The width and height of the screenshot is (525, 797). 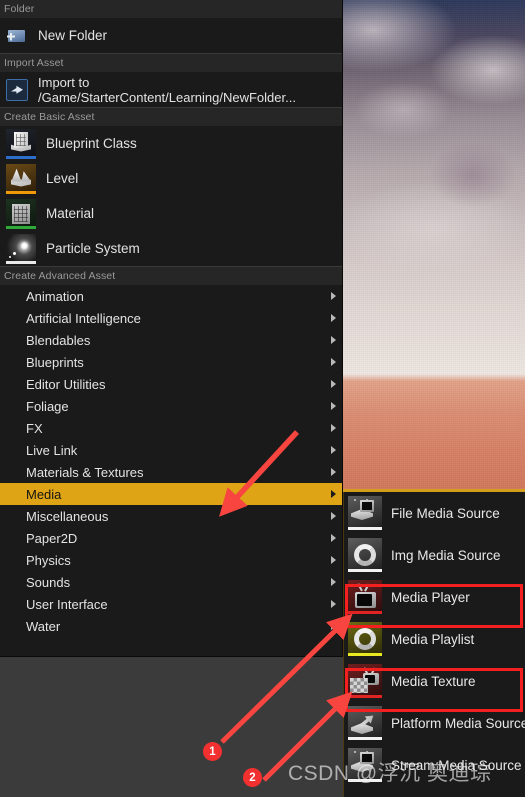 I want to click on menu-item-artificial-intelligence: Artificial Intelligence, so click(x=171, y=318).